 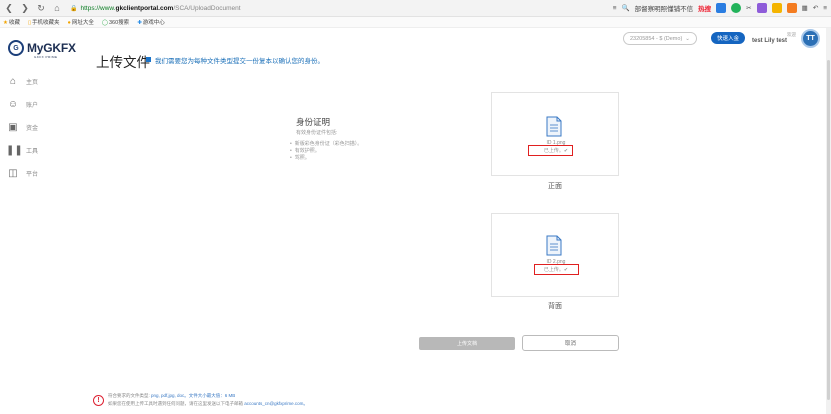 I want to click on home-browser-icon: ⌂, so click(x=57, y=8).